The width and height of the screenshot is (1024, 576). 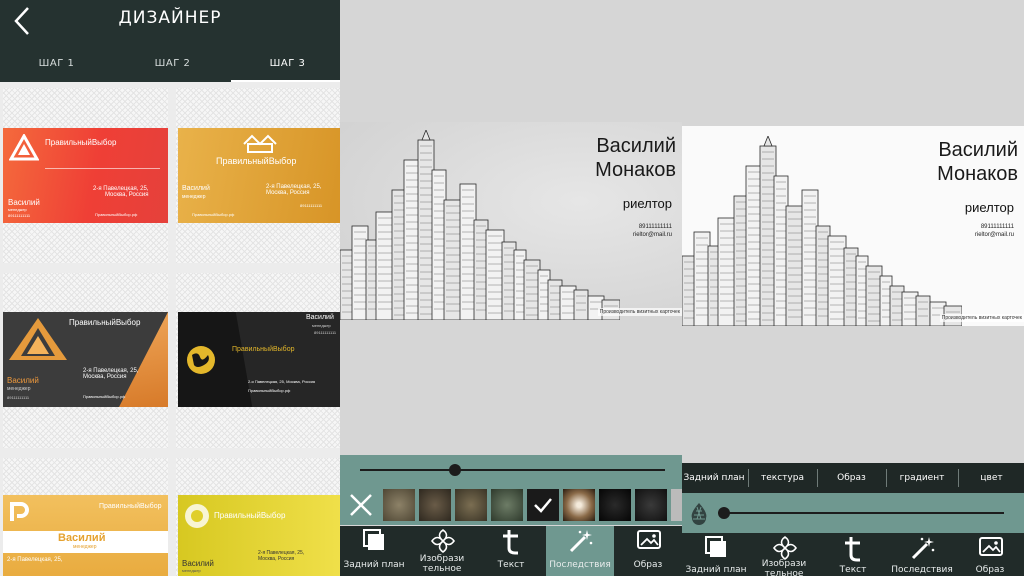 I want to click on tab-step-2: ШАГ 2, so click(x=172, y=63).